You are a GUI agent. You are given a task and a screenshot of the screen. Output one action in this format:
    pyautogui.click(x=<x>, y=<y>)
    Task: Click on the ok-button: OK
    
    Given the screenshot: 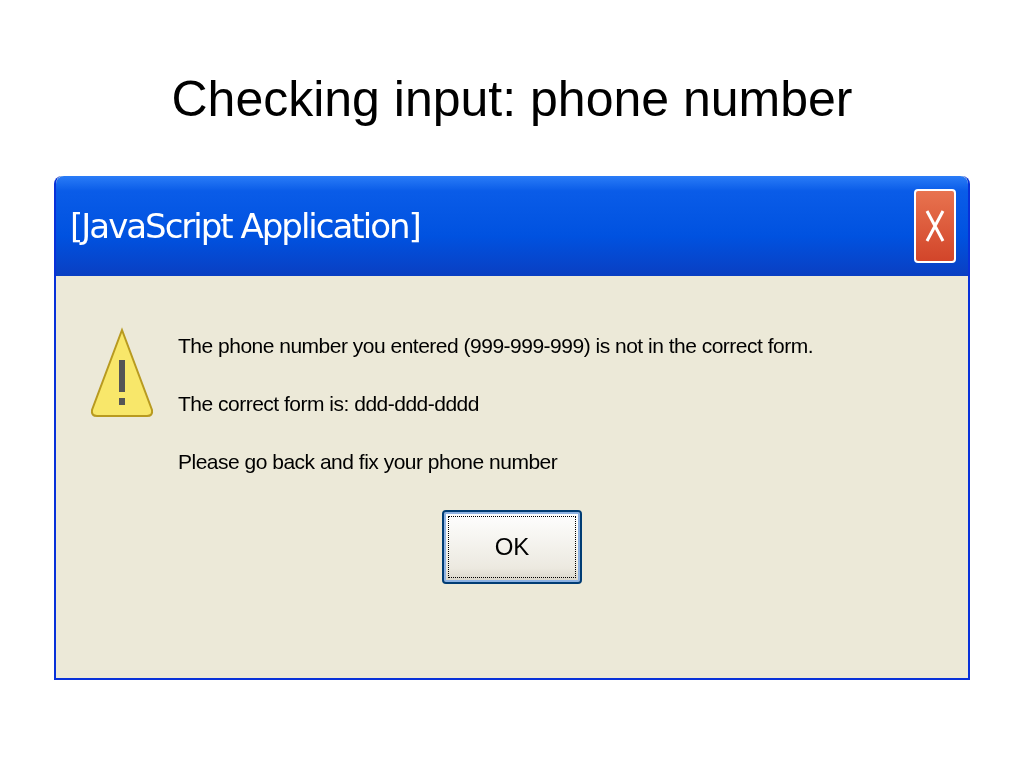 What is the action you would take?
    pyautogui.click(x=512, y=547)
    